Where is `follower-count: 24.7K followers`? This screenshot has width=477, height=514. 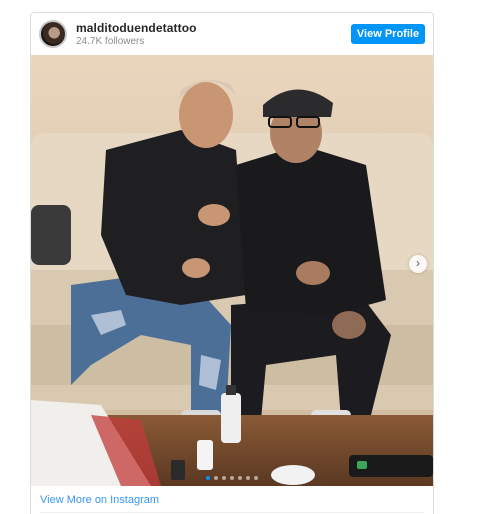
follower-count: 24.7K followers is located at coordinates (110, 41).